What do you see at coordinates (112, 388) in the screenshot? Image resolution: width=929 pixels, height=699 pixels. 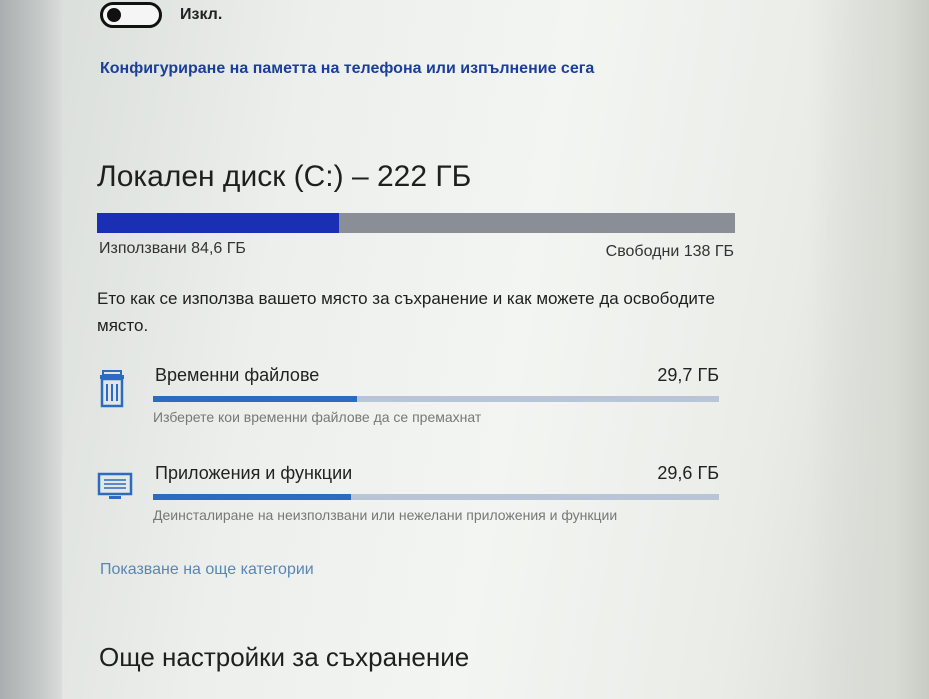 I see `trash-icon` at bounding box center [112, 388].